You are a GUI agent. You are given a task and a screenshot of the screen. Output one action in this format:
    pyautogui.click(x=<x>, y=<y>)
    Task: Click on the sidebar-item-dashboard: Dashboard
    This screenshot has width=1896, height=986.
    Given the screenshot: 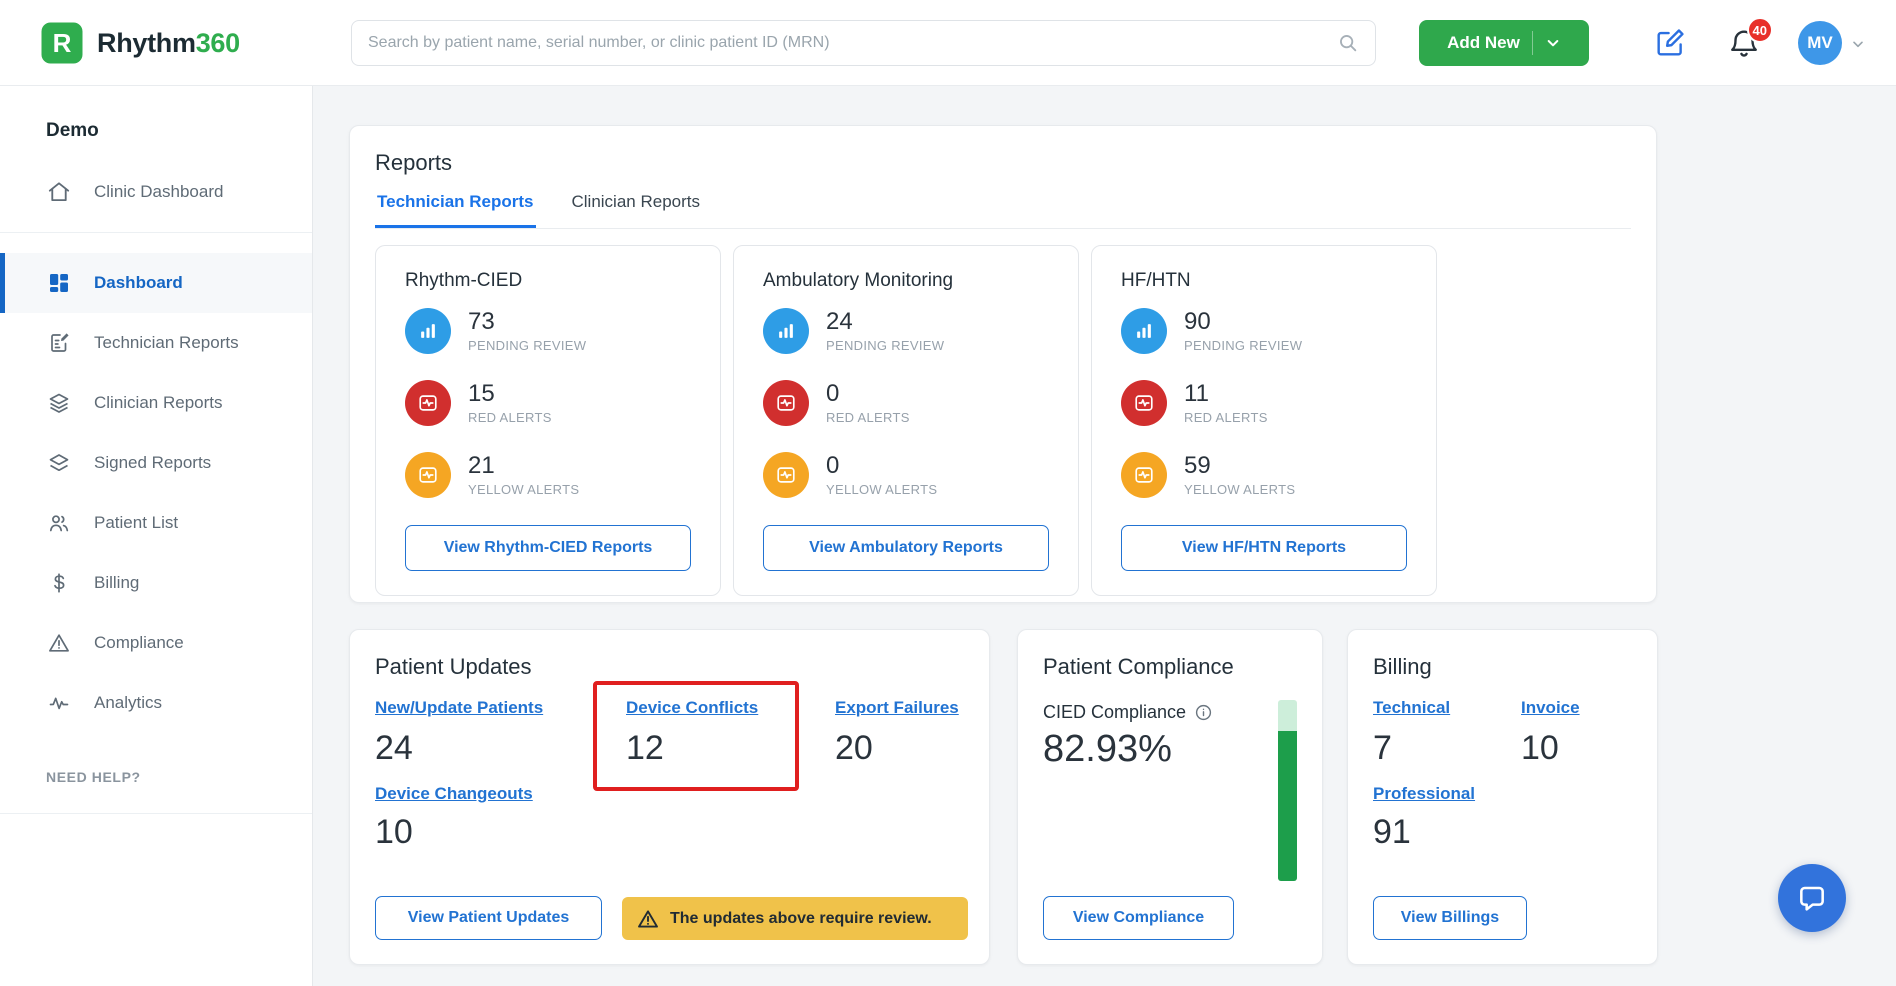 What is the action you would take?
    pyautogui.click(x=156, y=283)
    